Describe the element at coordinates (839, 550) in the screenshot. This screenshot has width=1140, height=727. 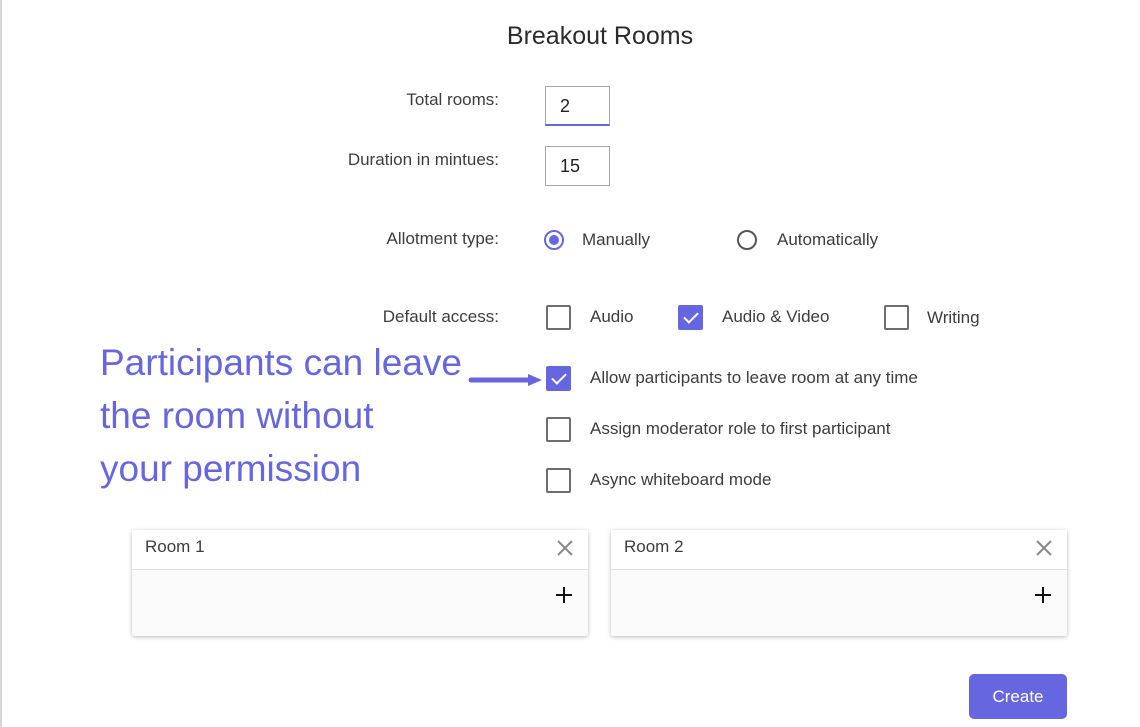
I see `room-card-header: Room 2` at that location.